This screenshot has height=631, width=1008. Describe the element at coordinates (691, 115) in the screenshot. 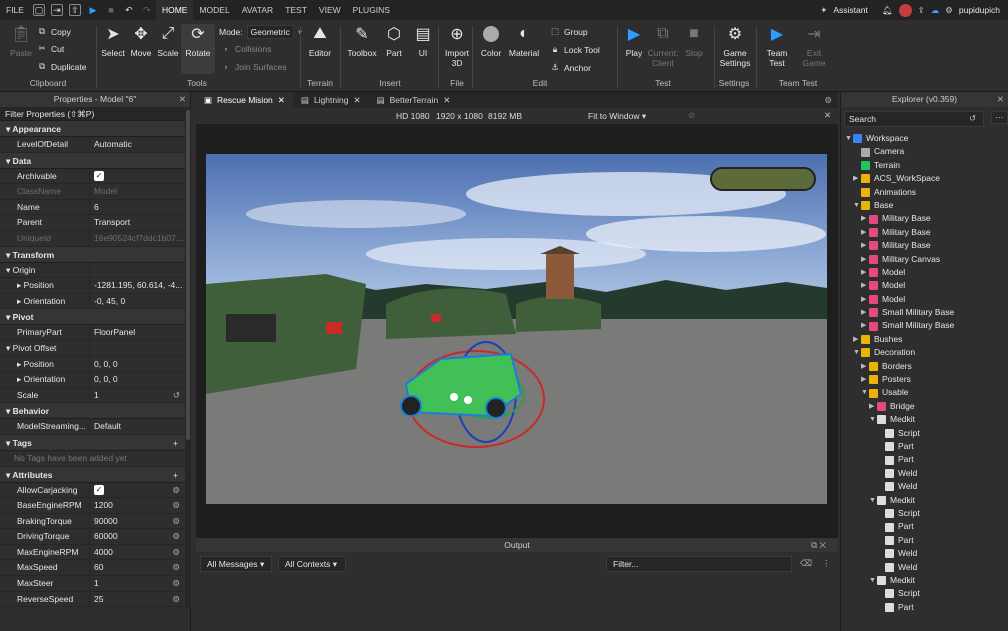

I see `orientation-icon: ⊘` at that location.